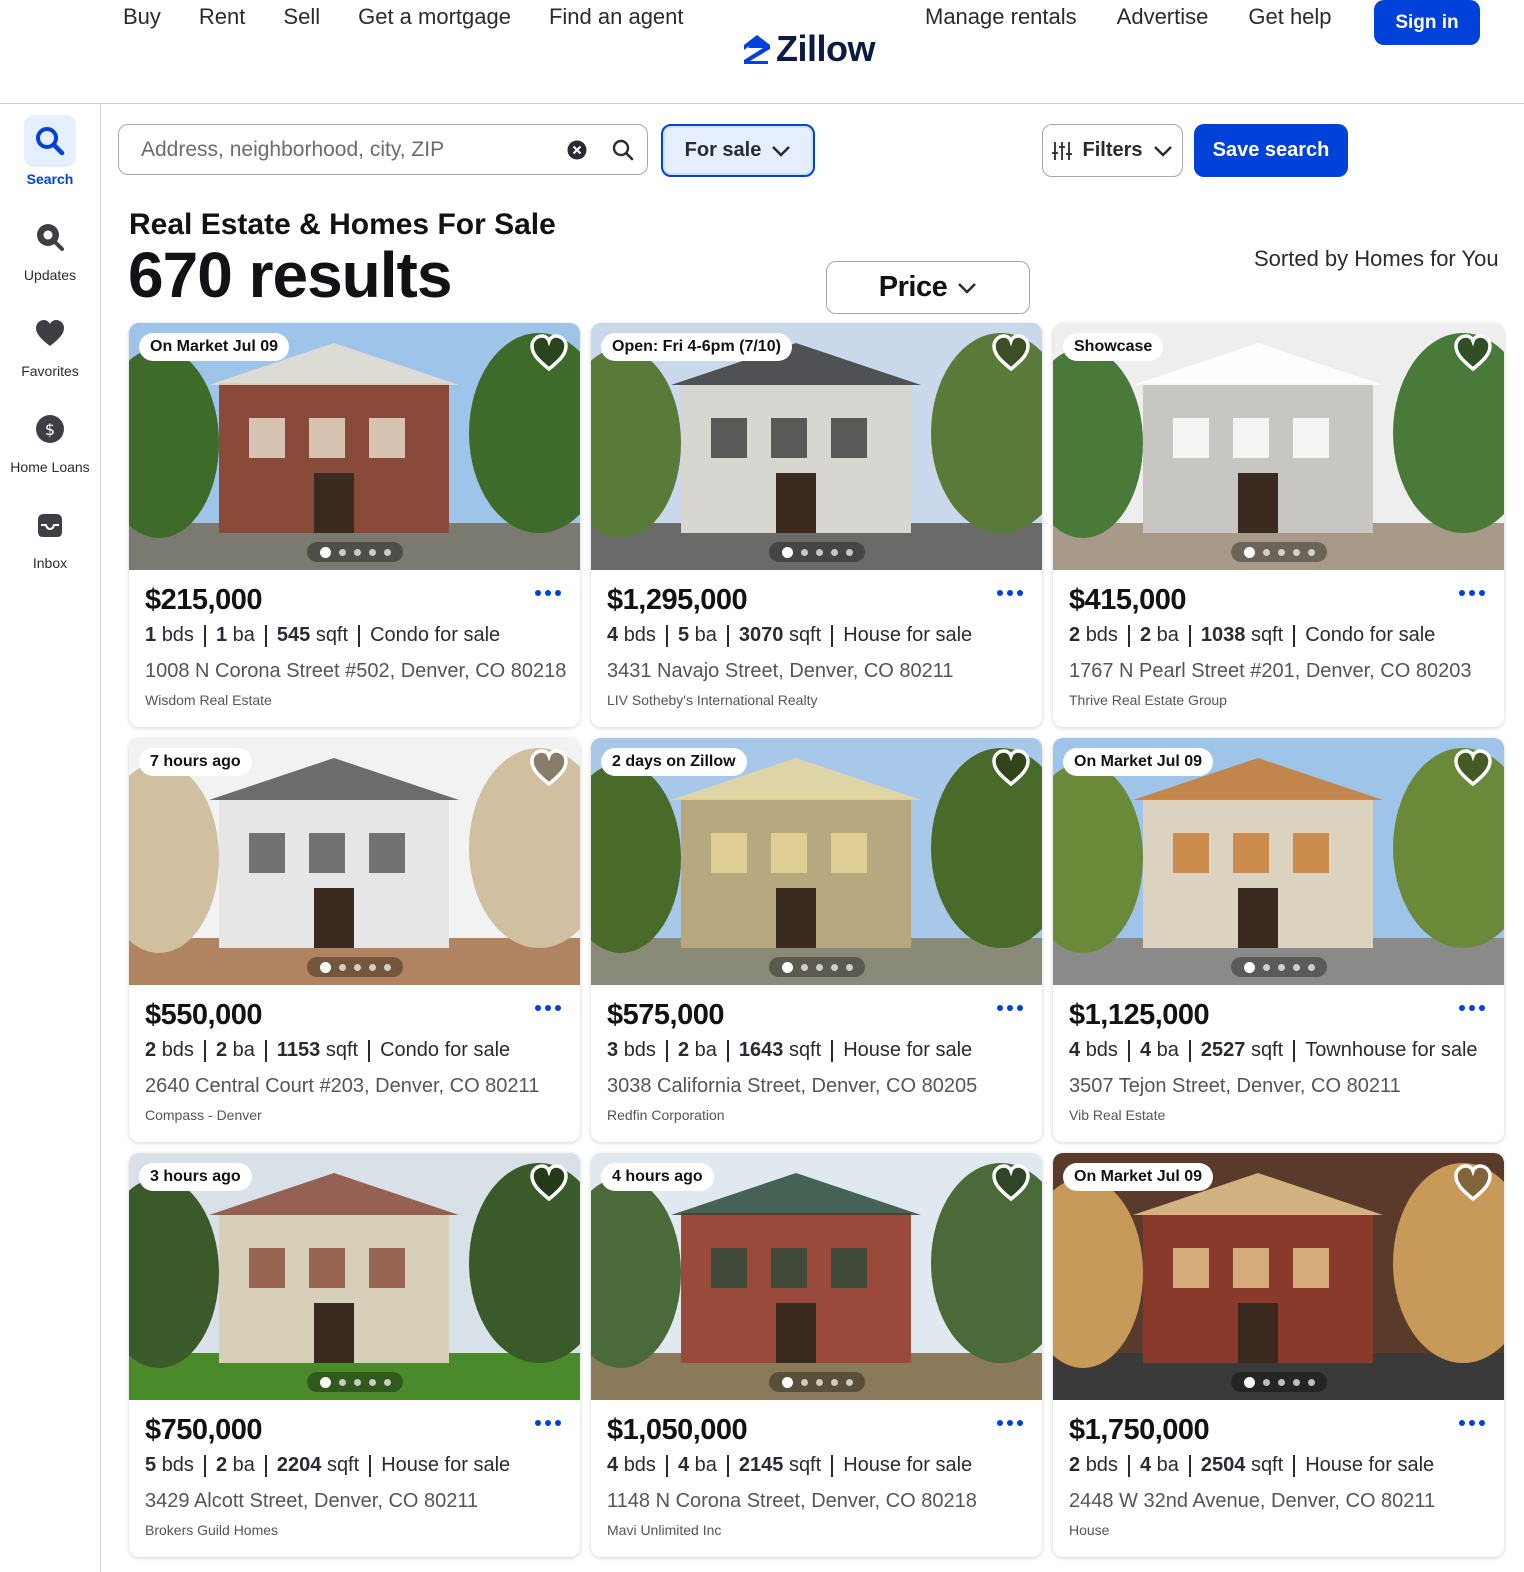 The height and width of the screenshot is (1572, 1524). Describe the element at coordinates (1145, 1050) in the screenshot. I see `baths-value: 4` at that location.